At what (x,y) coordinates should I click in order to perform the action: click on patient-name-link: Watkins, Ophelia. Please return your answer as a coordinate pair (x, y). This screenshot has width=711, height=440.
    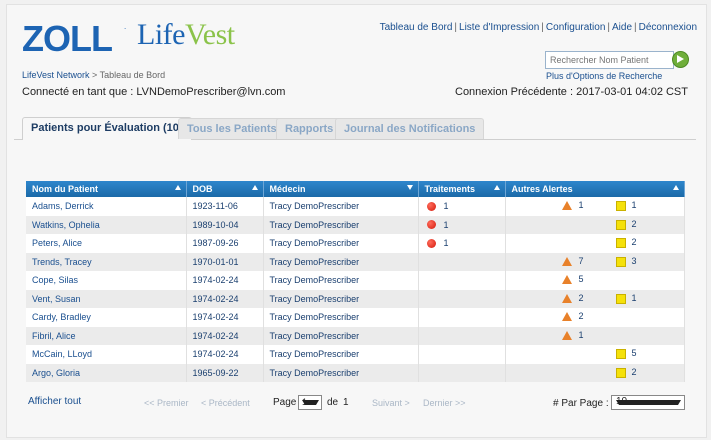
    Looking at the image, I should click on (106, 224).